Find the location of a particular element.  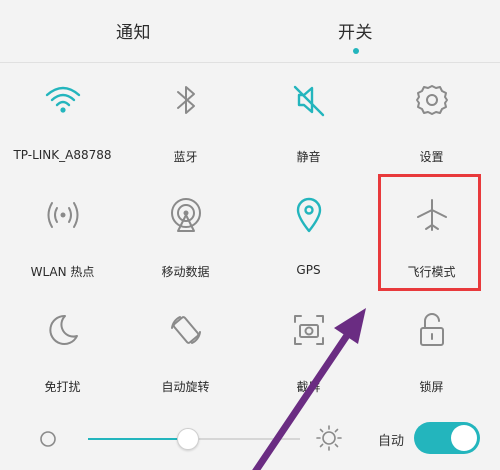

mute-icon is located at coordinates (309, 101).